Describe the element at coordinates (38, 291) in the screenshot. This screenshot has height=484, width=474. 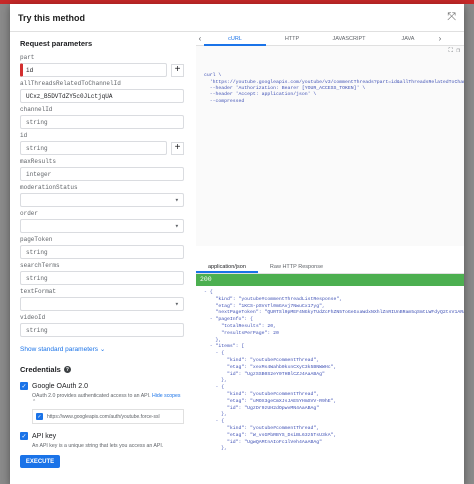
I see `param-label-textformat: textFormat` at that location.